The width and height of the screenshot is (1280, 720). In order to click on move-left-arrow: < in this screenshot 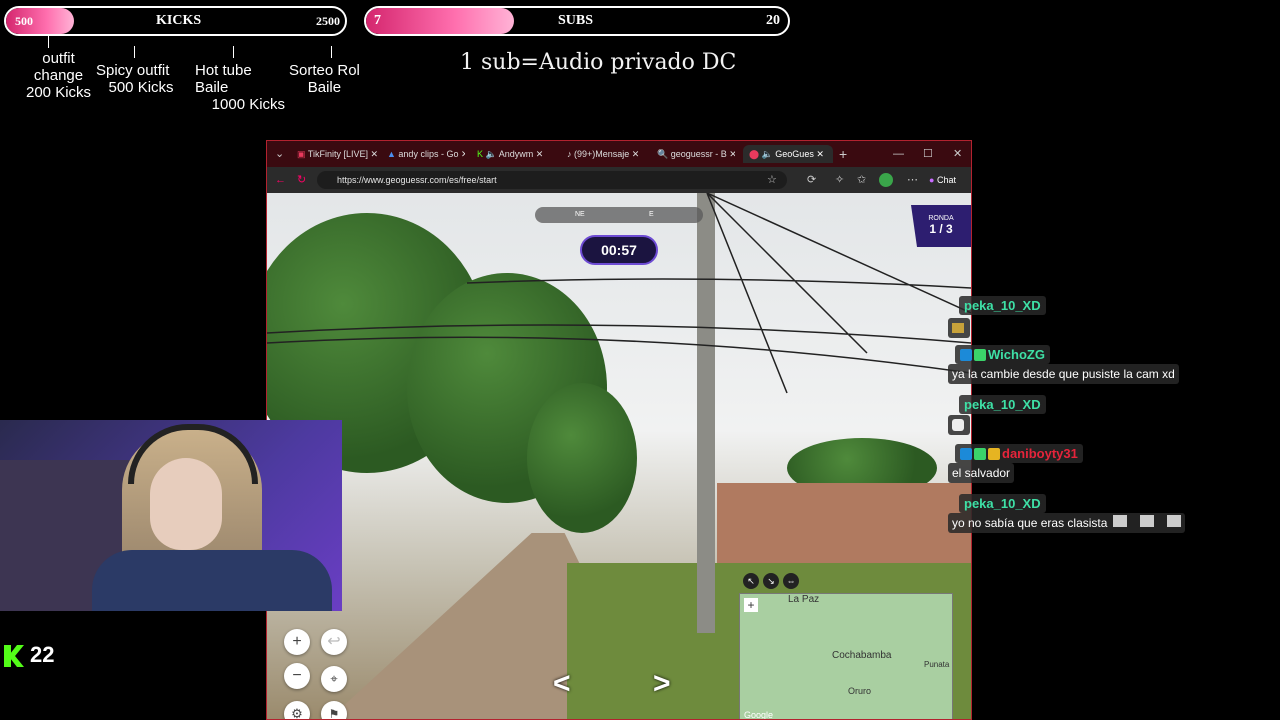, I will do `click(562, 684)`.